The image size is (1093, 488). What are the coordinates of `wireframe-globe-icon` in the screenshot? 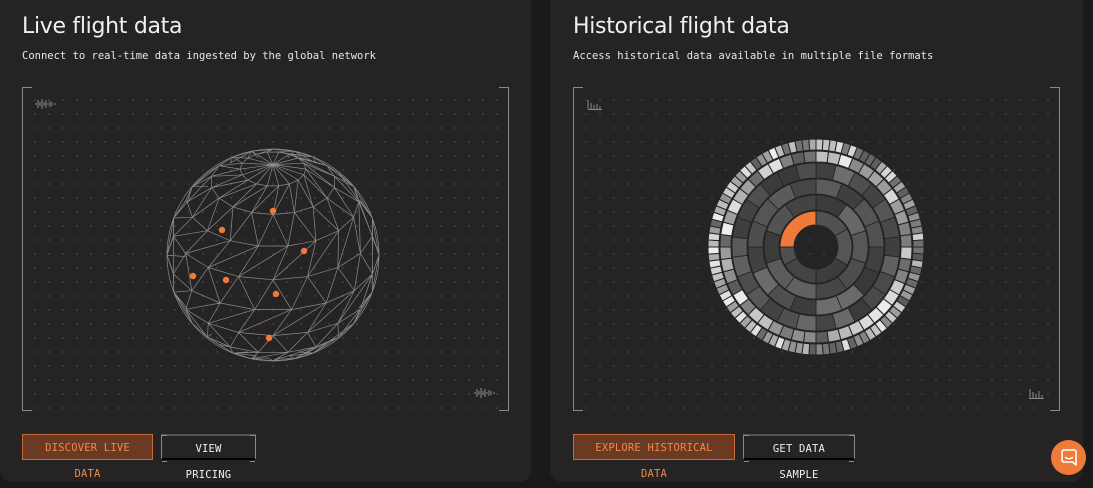 It's located at (273, 255).